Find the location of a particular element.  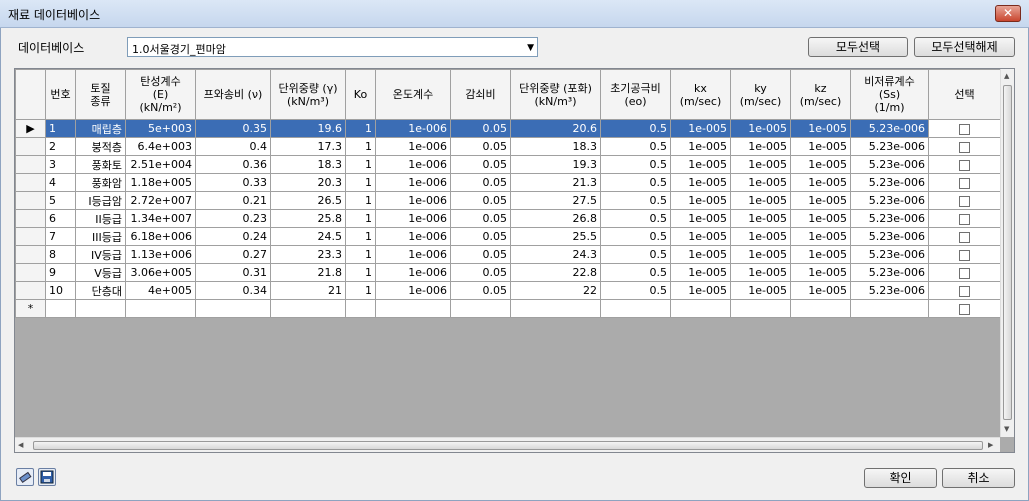

vertical-scrollbar: ▲ ▼ is located at coordinates (1007, 253).